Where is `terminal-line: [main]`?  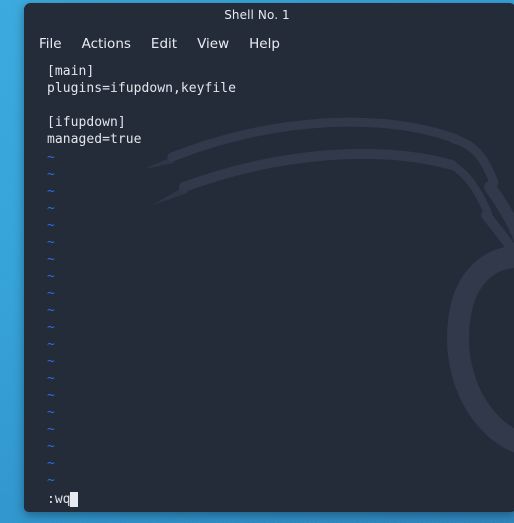
terminal-line: [main] is located at coordinates (71, 71).